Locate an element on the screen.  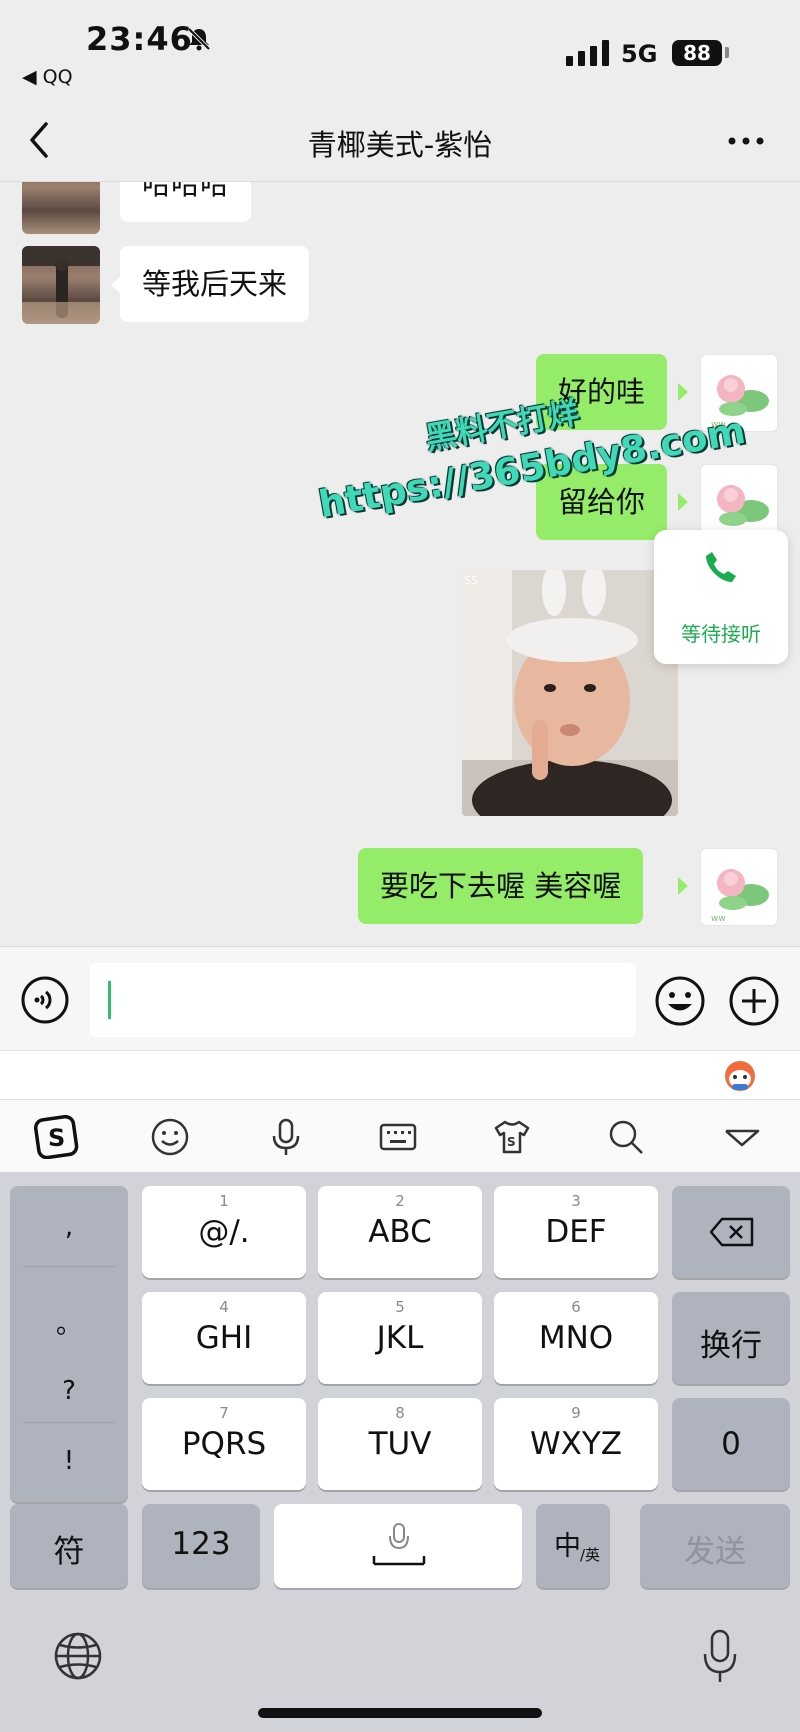
search-icon is located at coordinates (626, 1137).